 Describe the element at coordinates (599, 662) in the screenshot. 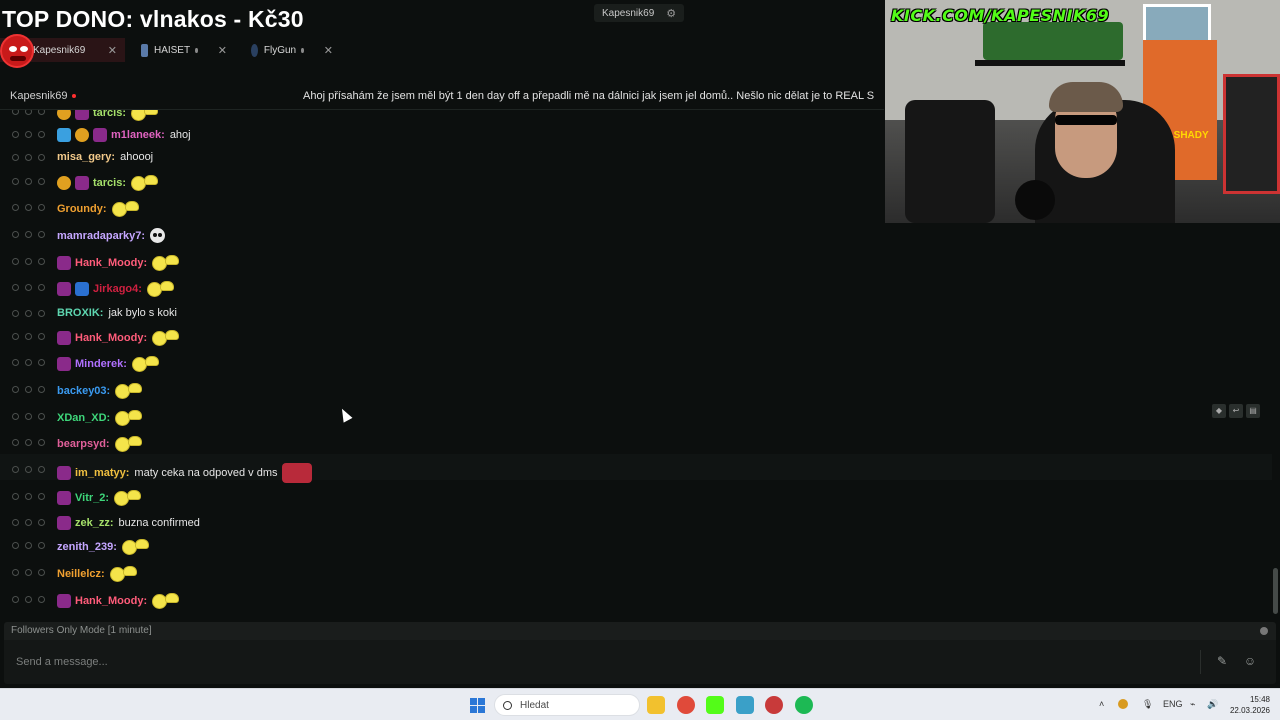

I see `chat-message-input` at that location.